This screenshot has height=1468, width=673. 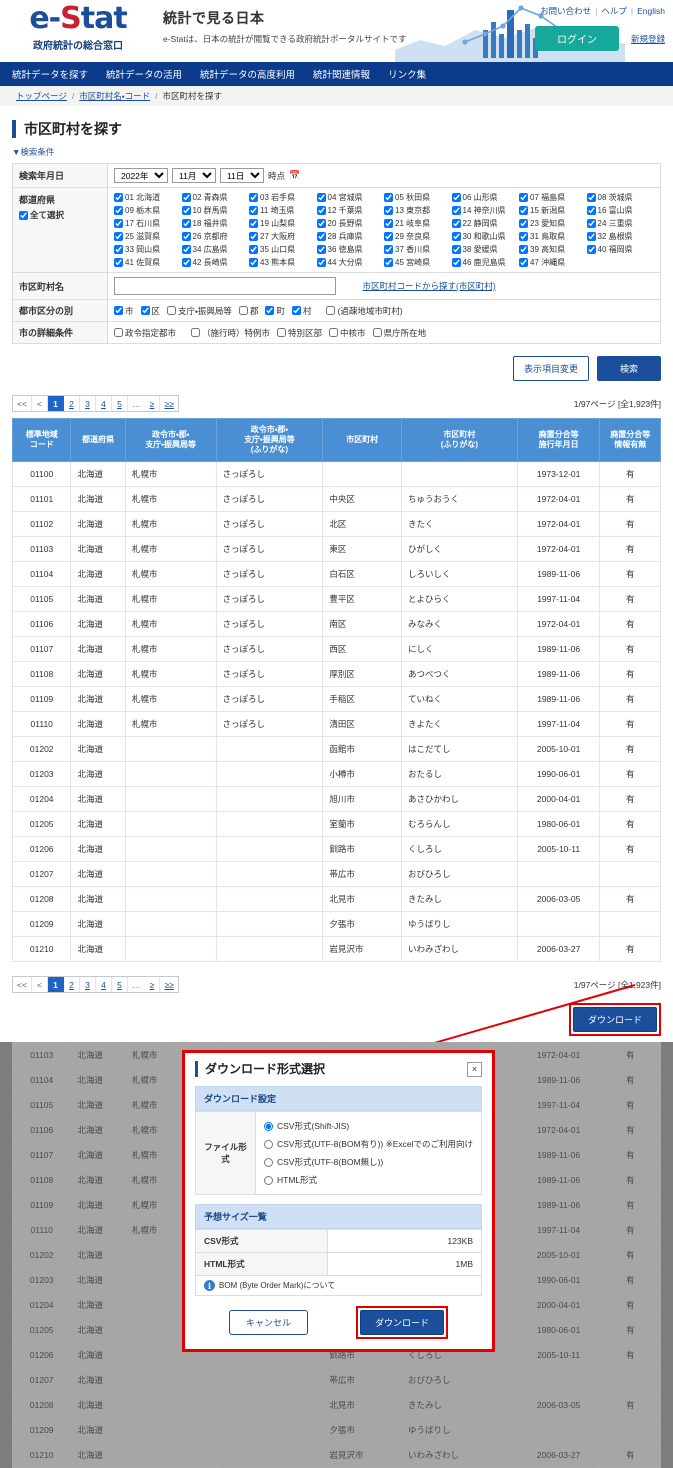 What do you see at coordinates (268, 1322) in the screenshot?
I see `cancel-button: キャンセル` at bounding box center [268, 1322].